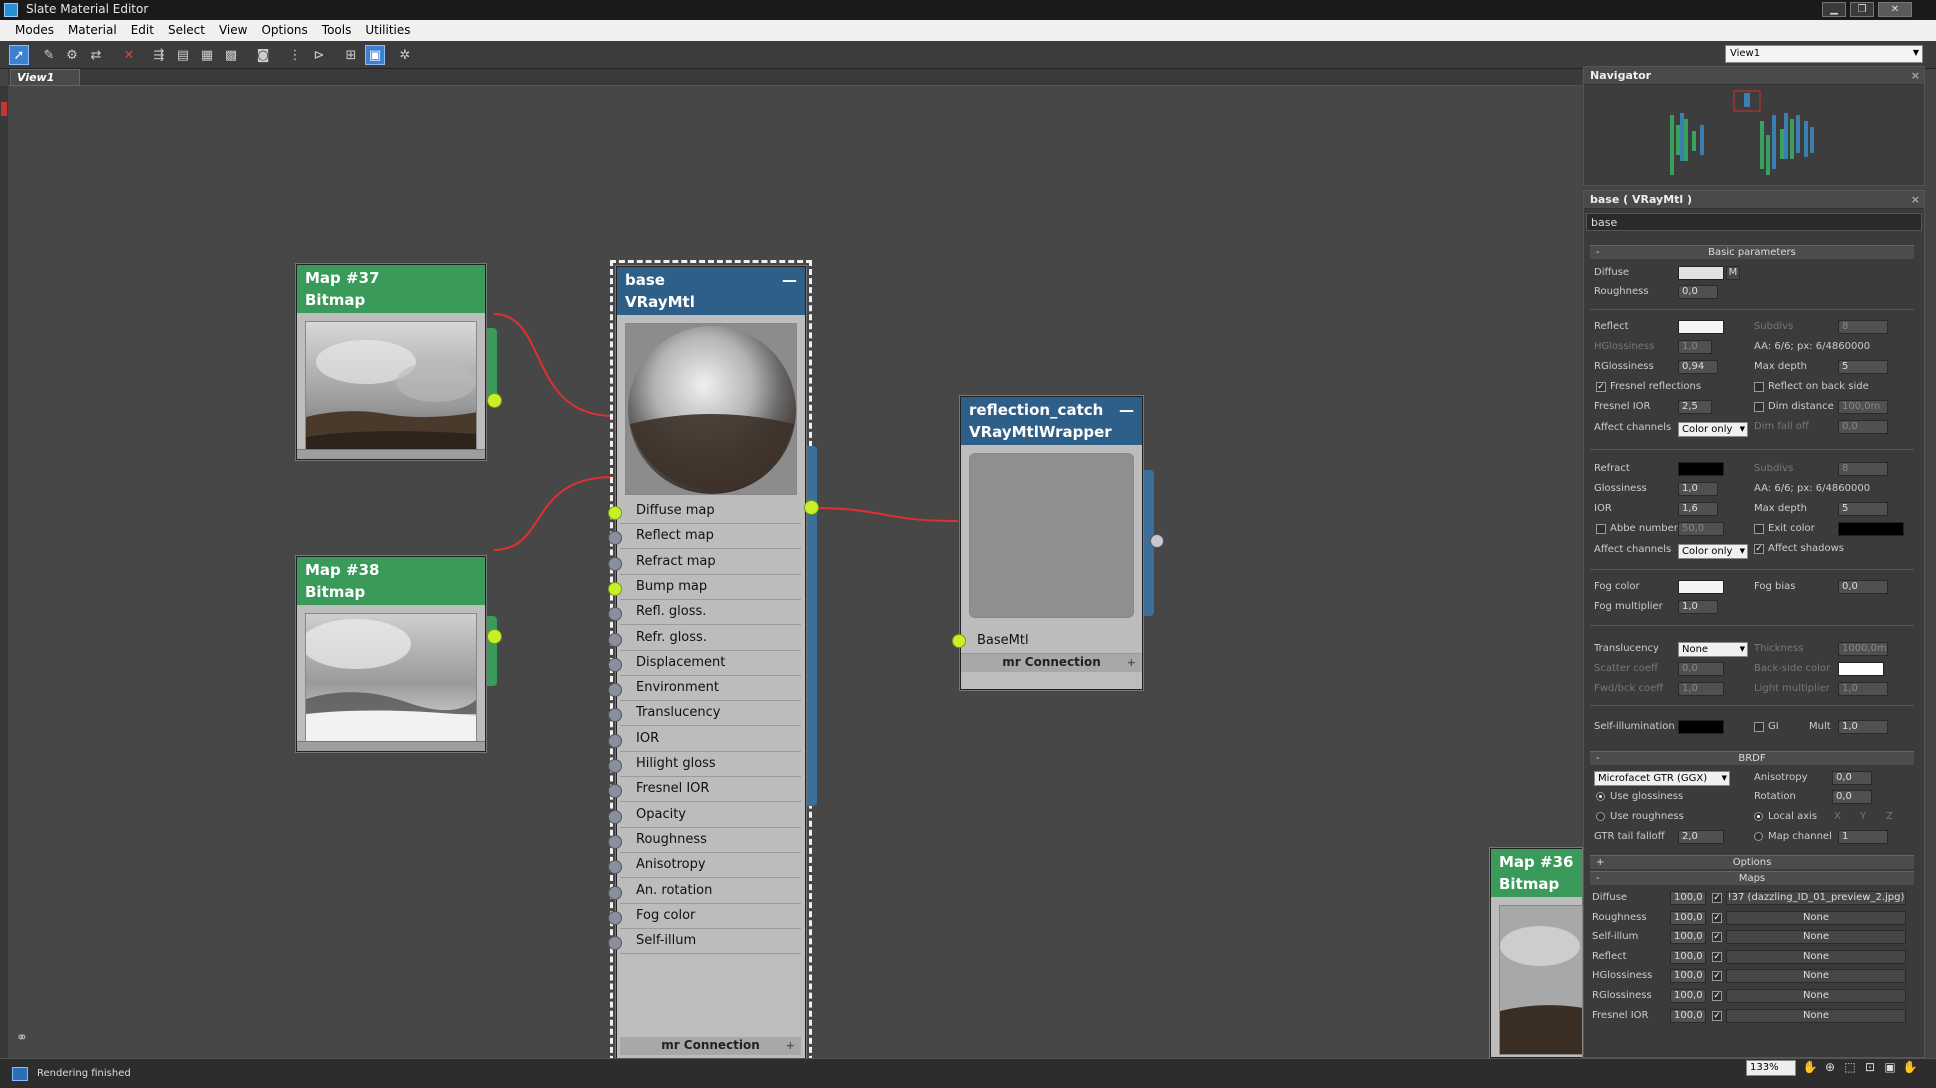  What do you see at coordinates (1863, 727) in the screenshot?
I see `mult-spinner: 1,0` at bounding box center [1863, 727].